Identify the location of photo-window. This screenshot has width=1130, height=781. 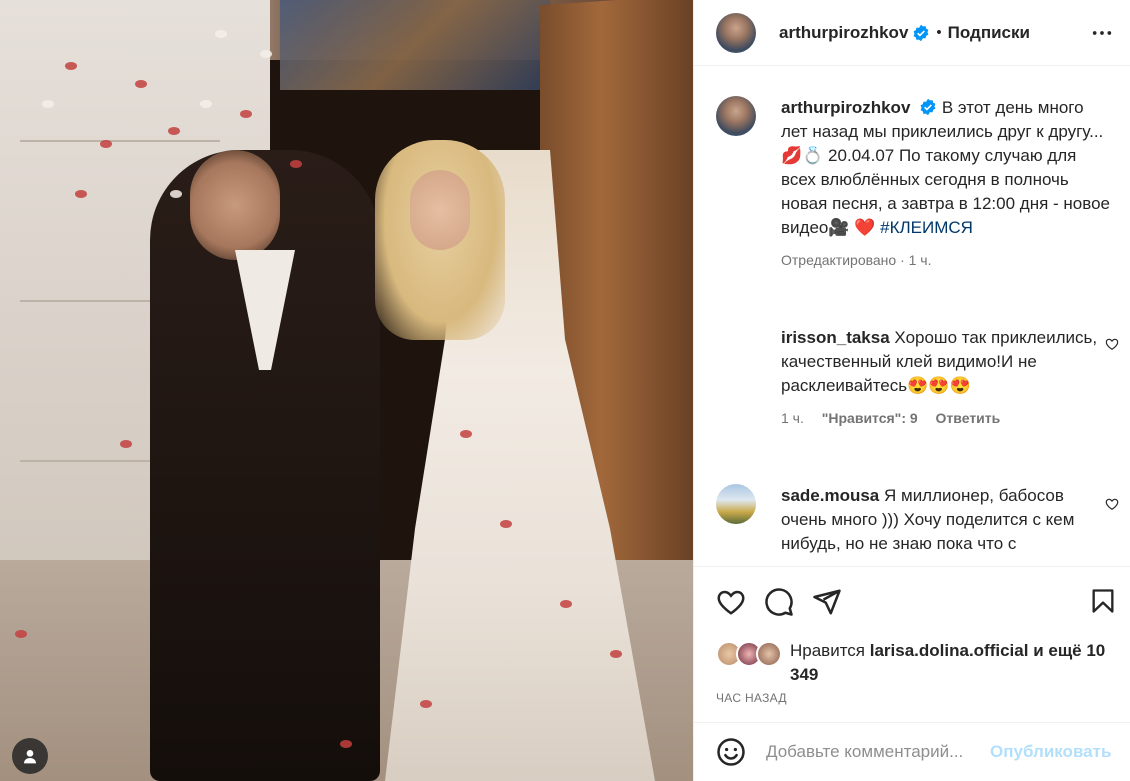
(415, 45).